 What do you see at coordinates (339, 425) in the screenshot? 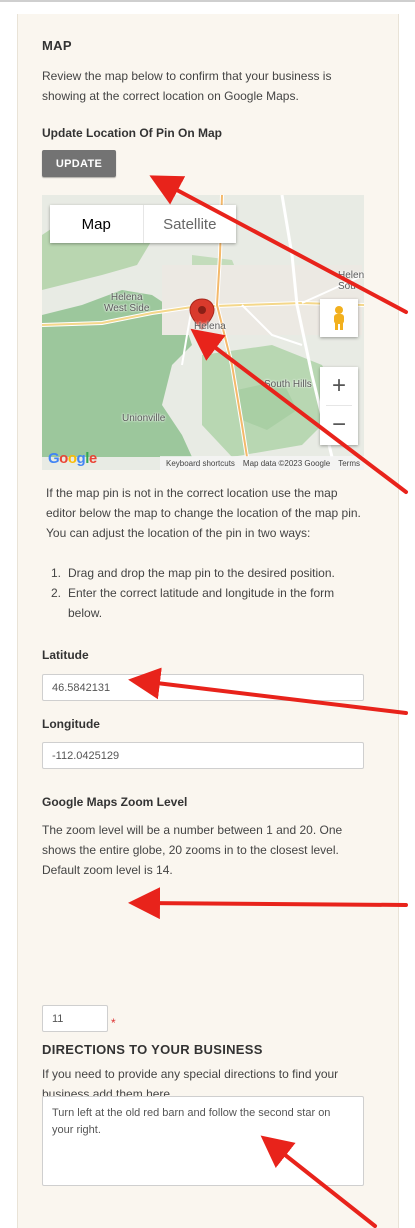
I see `zoom-out-button: −` at bounding box center [339, 425].